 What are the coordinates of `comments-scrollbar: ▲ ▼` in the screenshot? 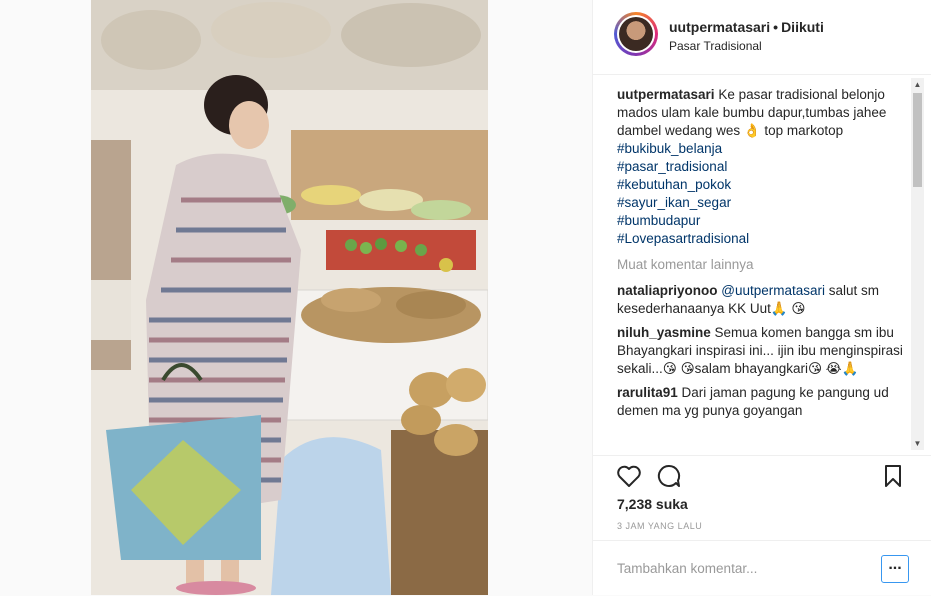 It's located at (917, 264).